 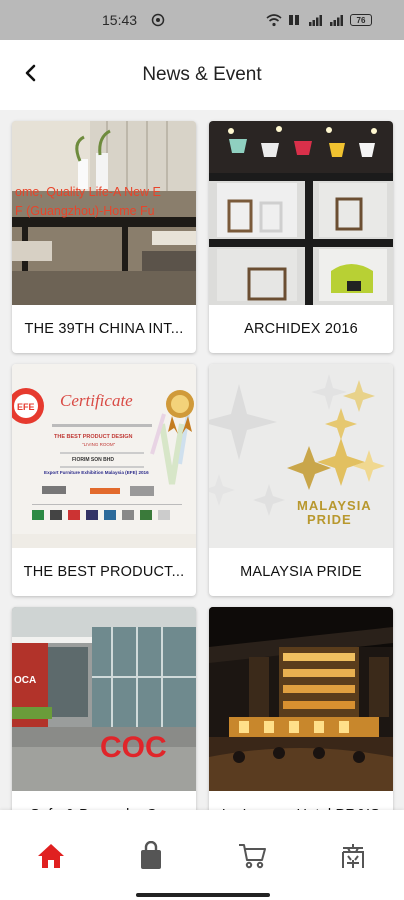 I want to click on wifi-icon, so click(x=274, y=20).